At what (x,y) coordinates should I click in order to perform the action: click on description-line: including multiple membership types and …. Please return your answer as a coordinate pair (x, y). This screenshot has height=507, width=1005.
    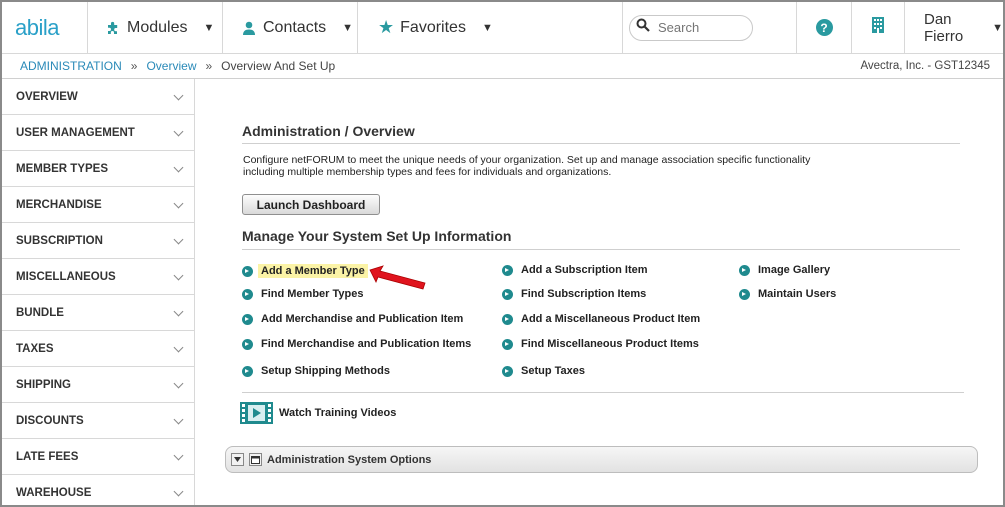
    Looking at the image, I should click on (427, 172).